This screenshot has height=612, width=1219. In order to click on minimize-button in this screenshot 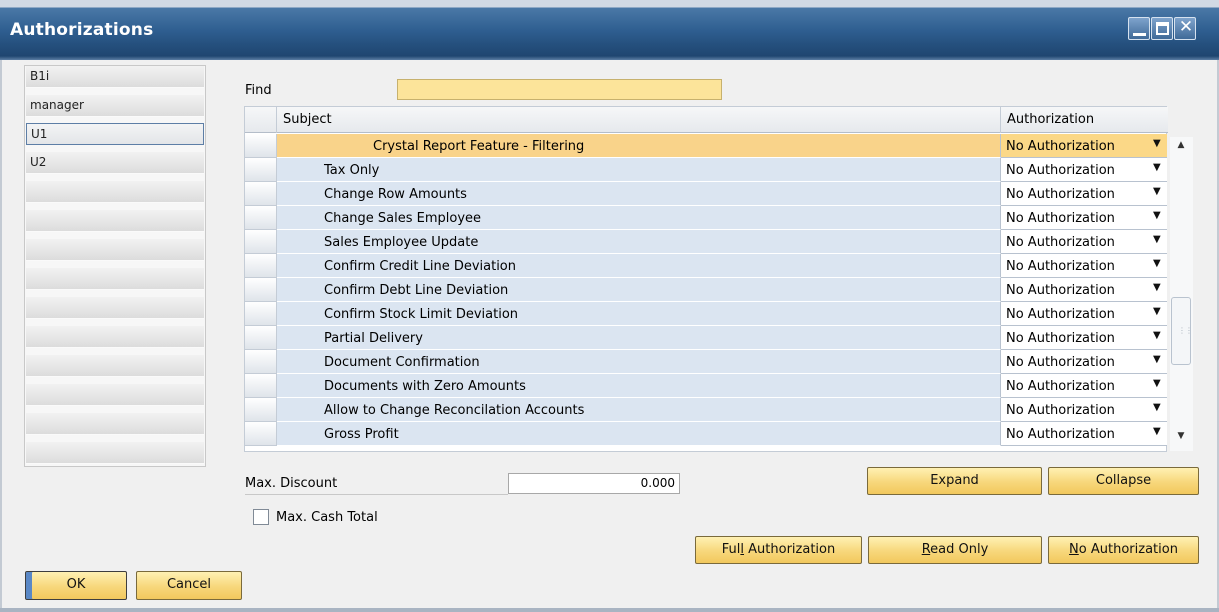, I will do `click(1139, 28)`.